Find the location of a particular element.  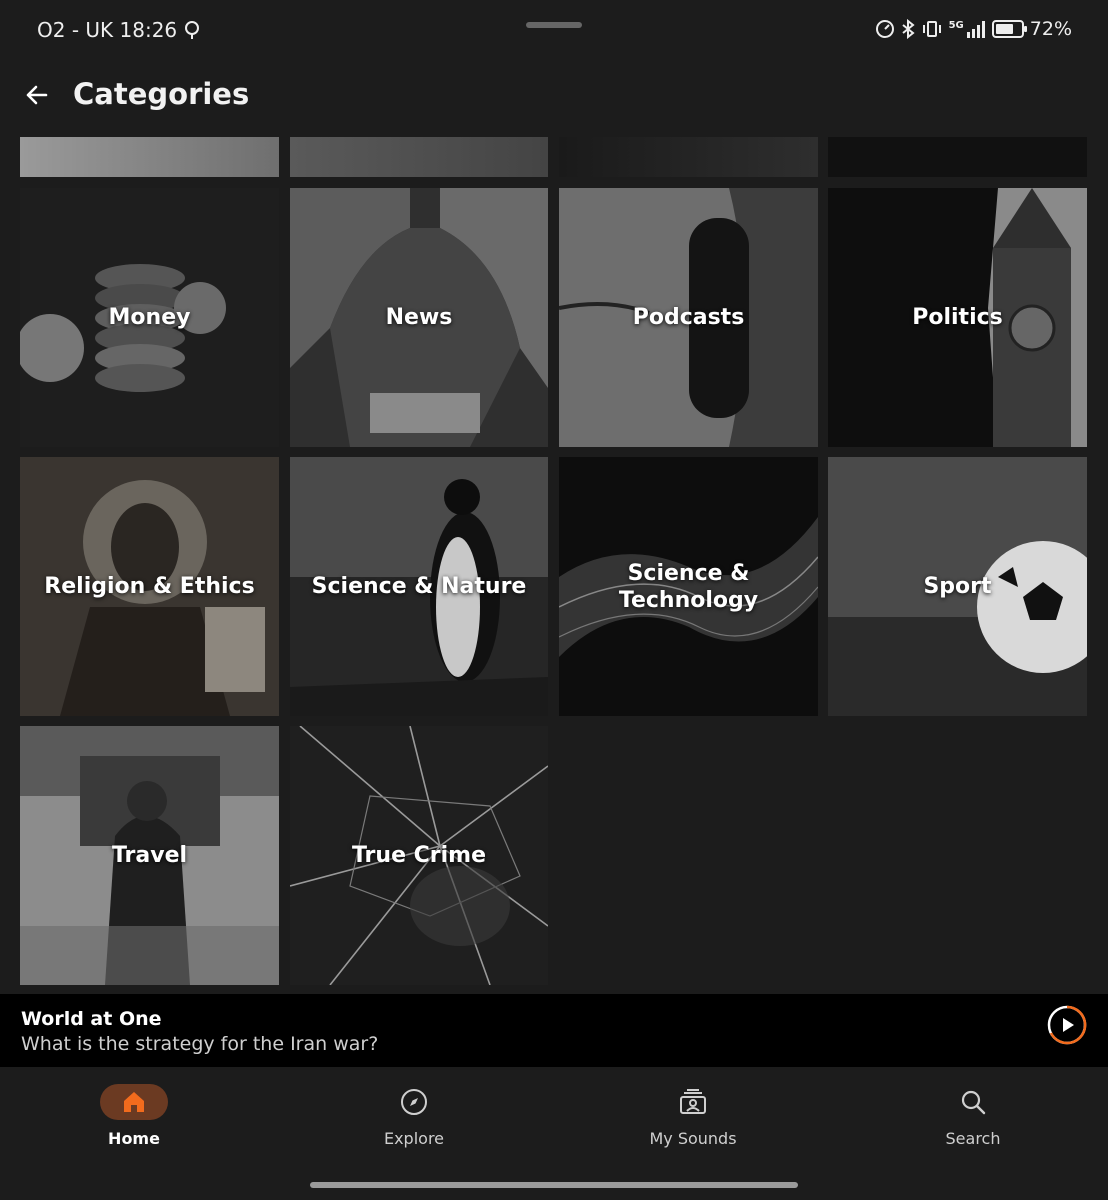

tile-label: Science & Technology is located at coordinates (688, 586).